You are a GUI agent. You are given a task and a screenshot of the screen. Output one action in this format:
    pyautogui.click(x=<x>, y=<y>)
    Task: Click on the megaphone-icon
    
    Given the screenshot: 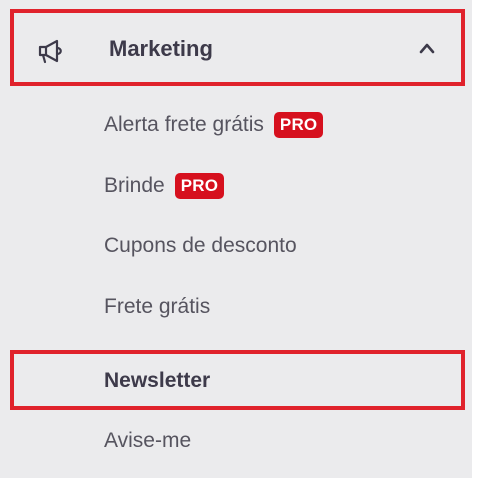 What is the action you would take?
    pyautogui.click(x=50, y=51)
    